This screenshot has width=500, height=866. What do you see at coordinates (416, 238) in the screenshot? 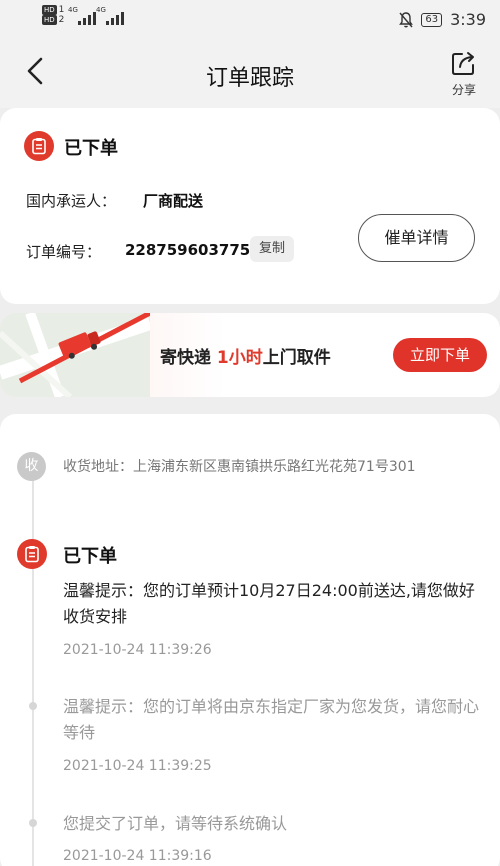
I see `urge-details-button: 催单详情` at bounding box center [416, 238].